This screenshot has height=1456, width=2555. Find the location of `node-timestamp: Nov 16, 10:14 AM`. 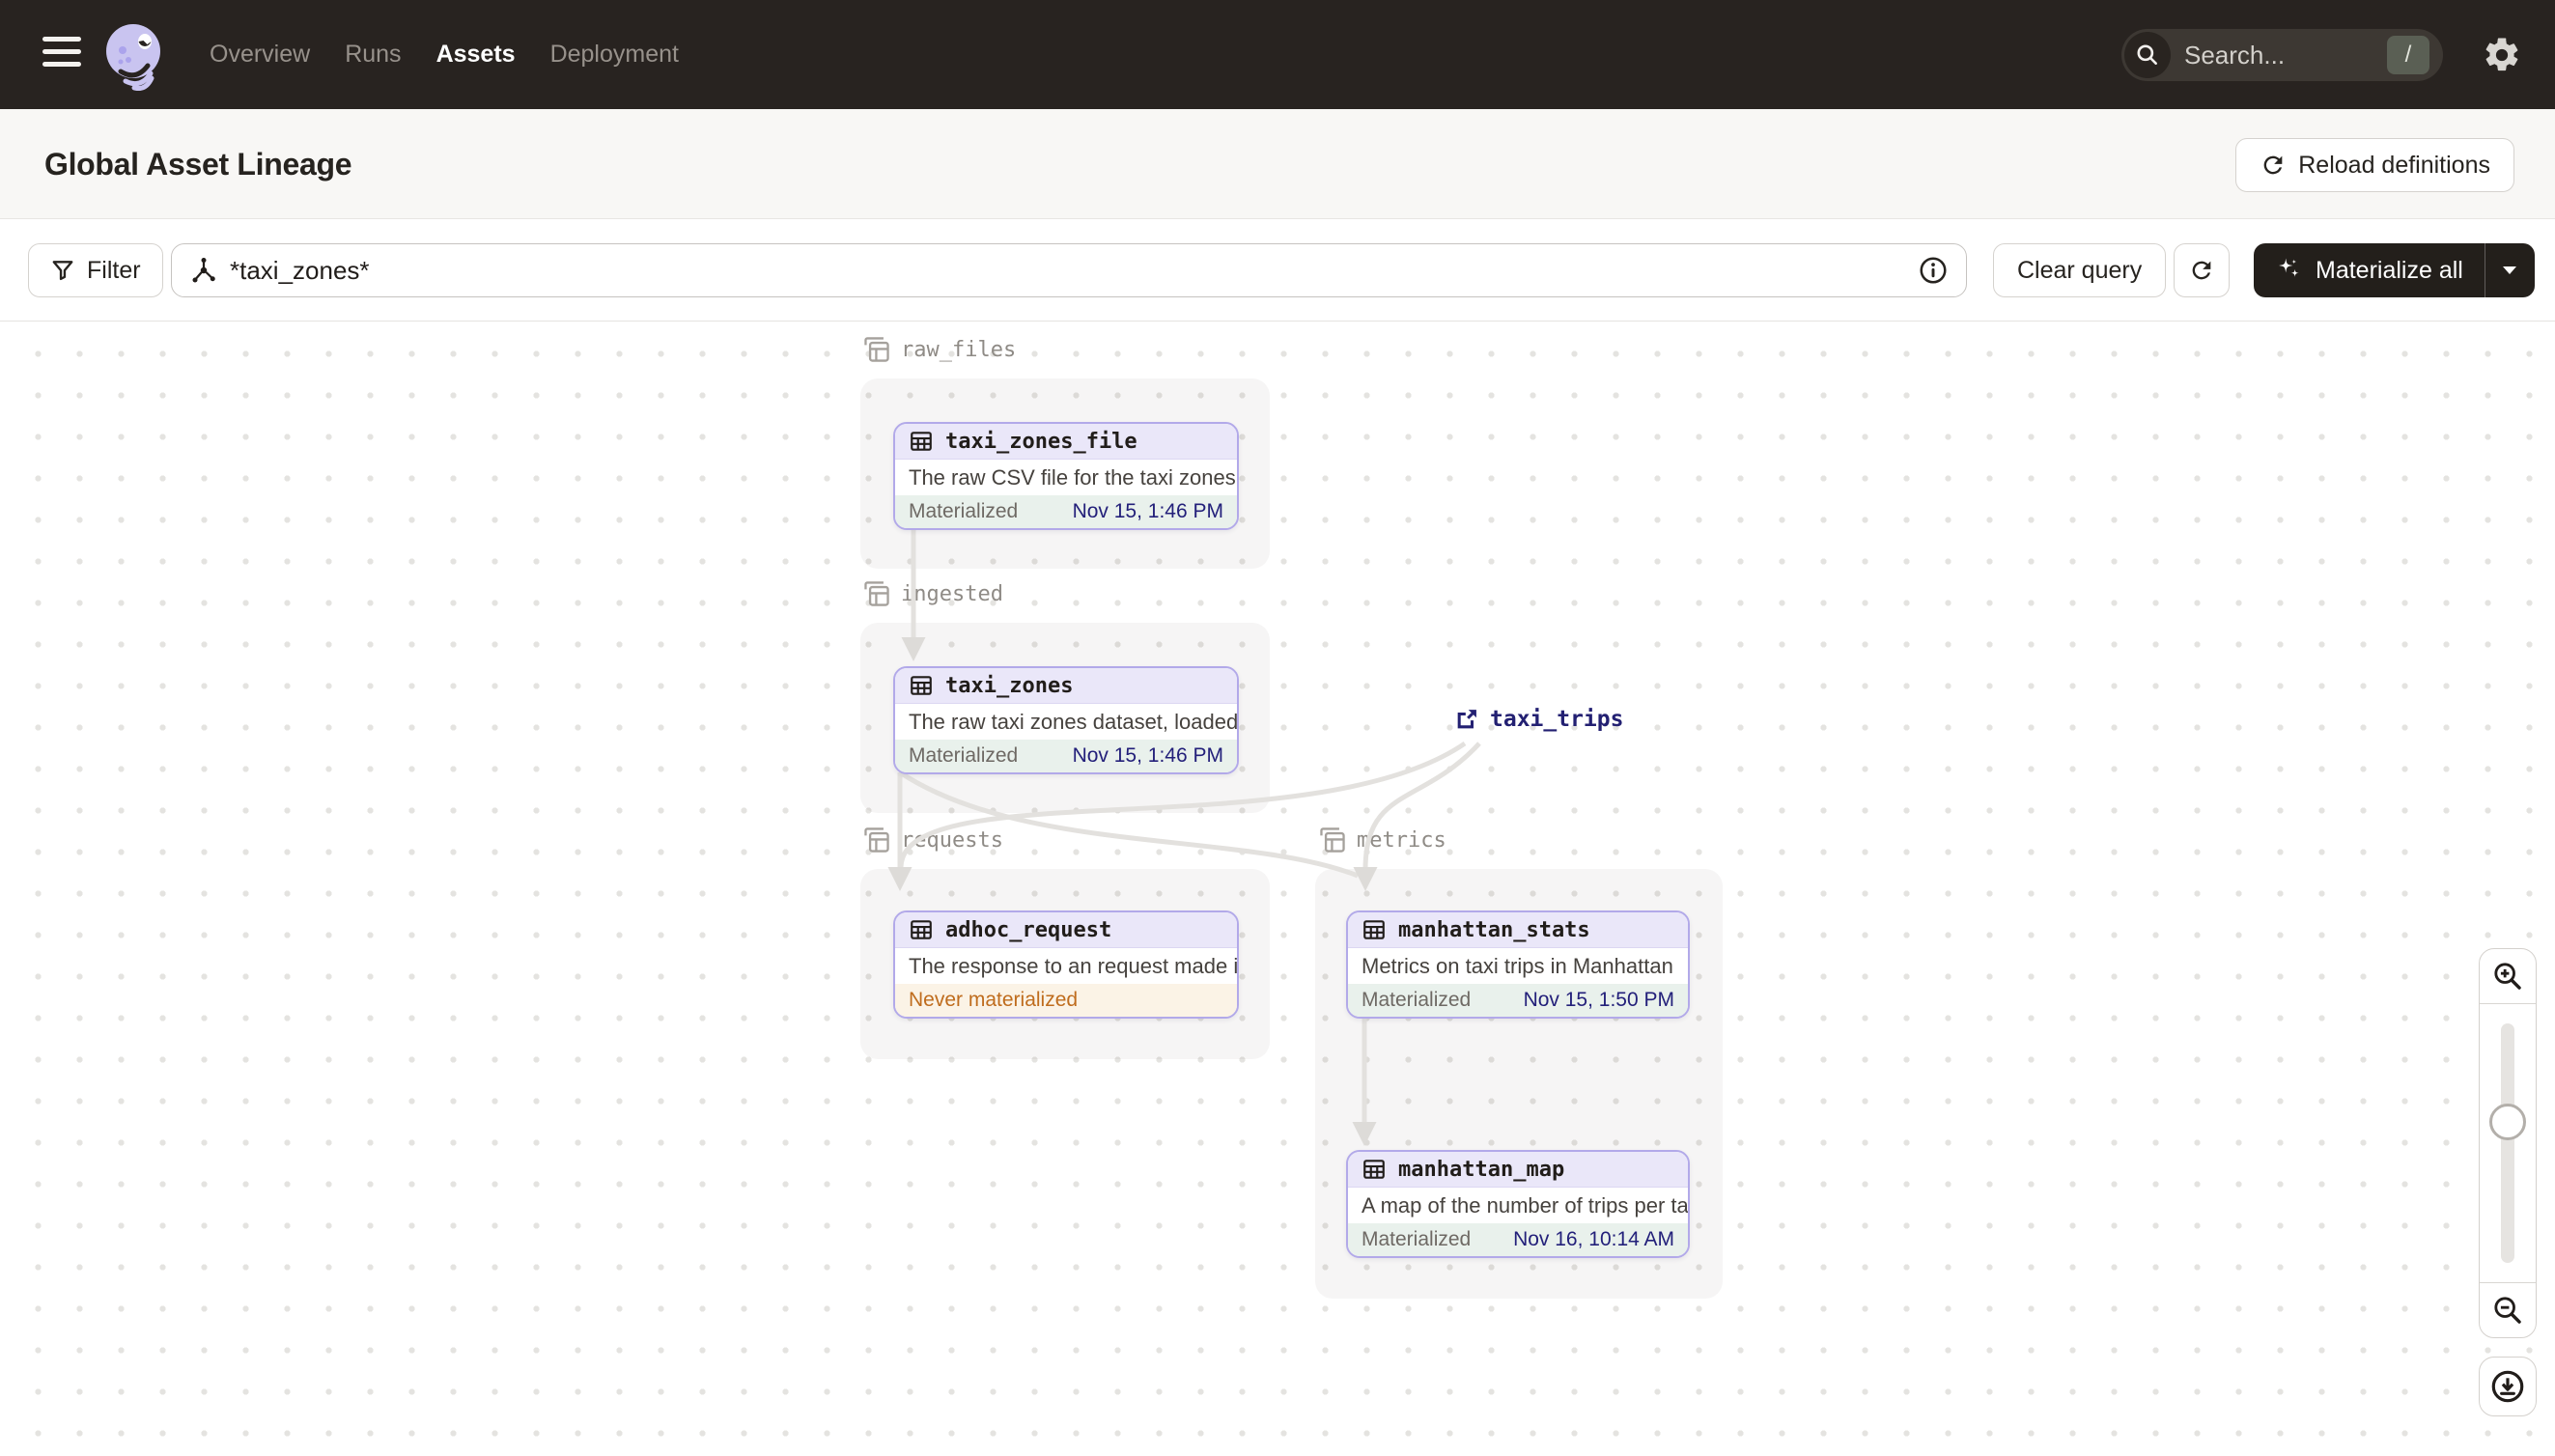

node-timestamp: Nov 16, 10:14 AM is located at coordinates (1593, 1240).